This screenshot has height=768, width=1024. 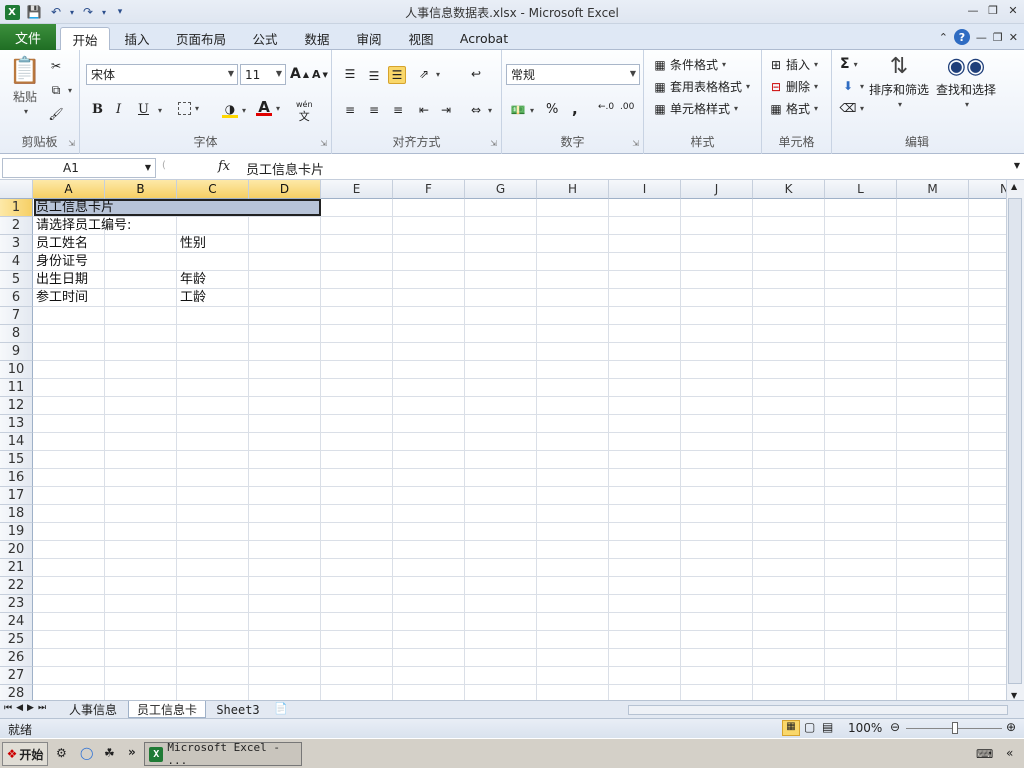 What do you see at coordinates (268, 107) in the screenshot?
I see `font-color-button: A ▾` at bounding box center [268, 107].